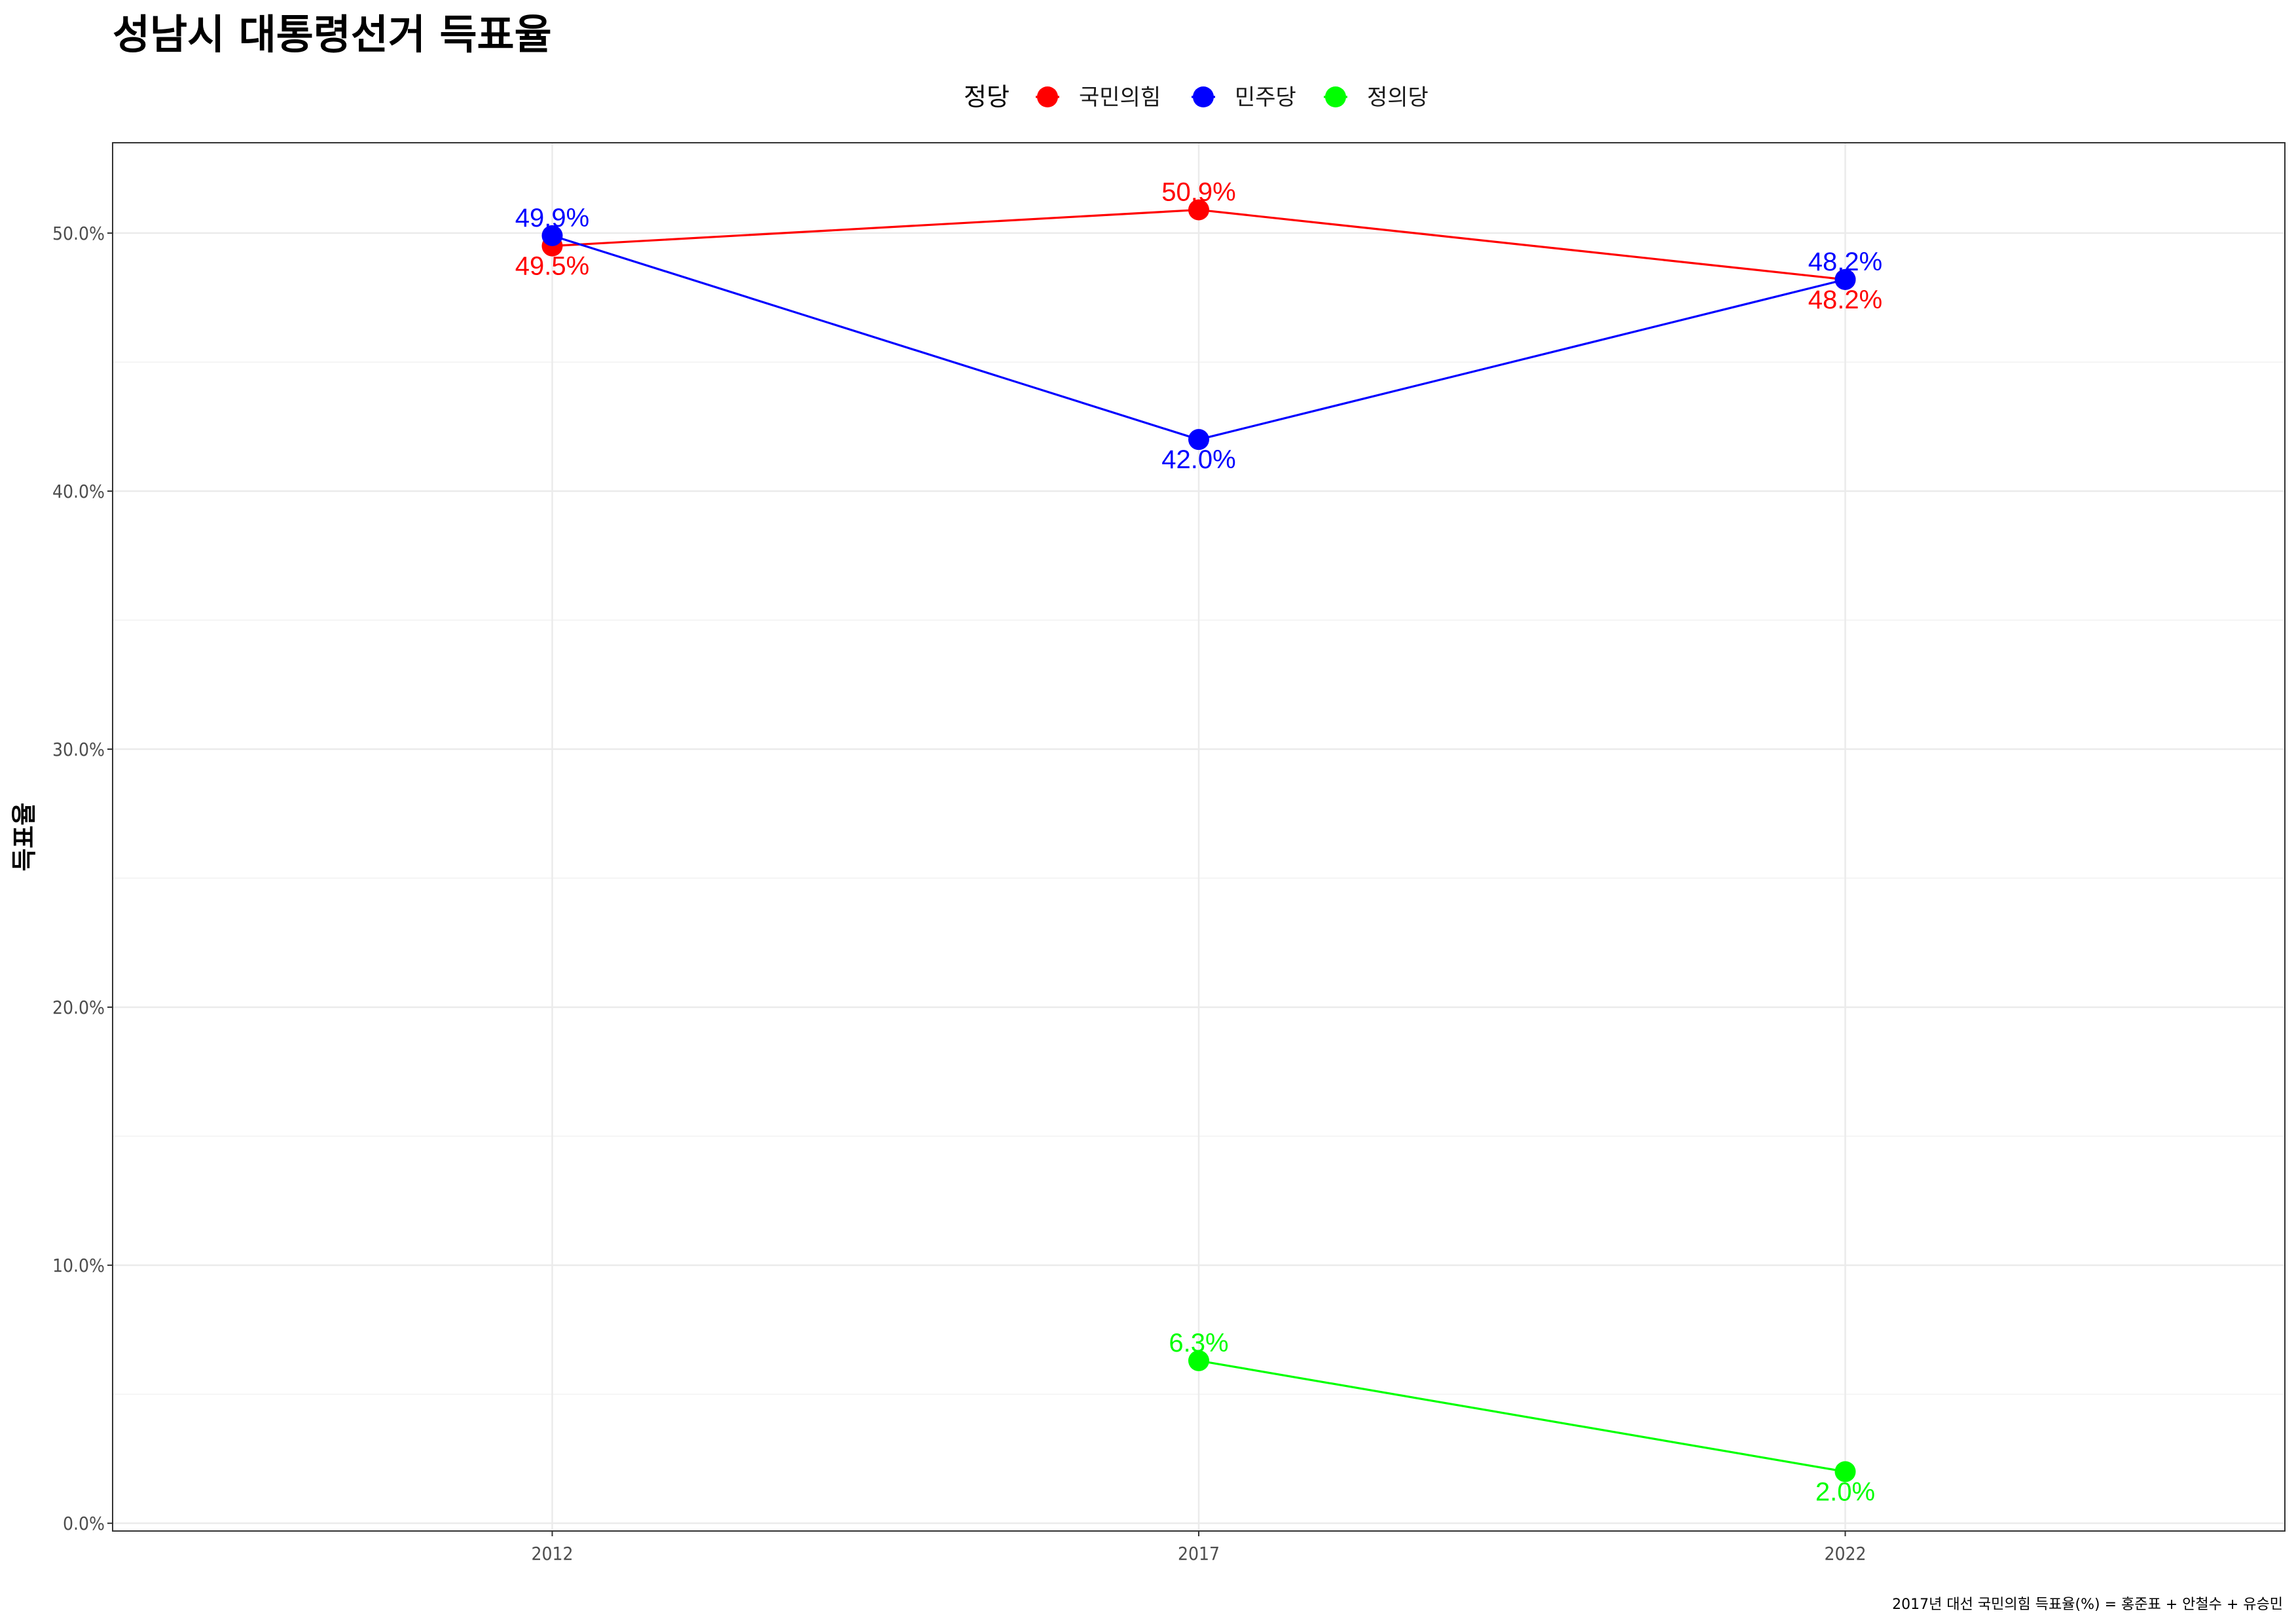 The height and width of the screenshot is (1624, 2296). I want to click on x-tick-label: 2022, so click(1845, 1553).